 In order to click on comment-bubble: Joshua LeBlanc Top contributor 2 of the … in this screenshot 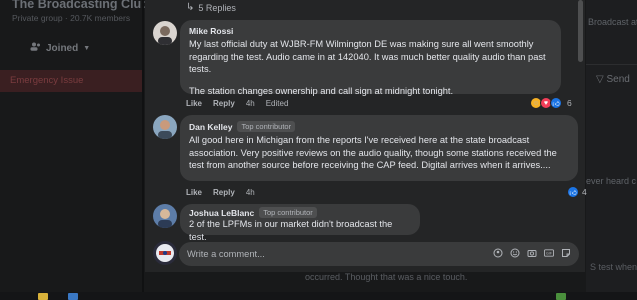, I will do `click(300, 223)`.